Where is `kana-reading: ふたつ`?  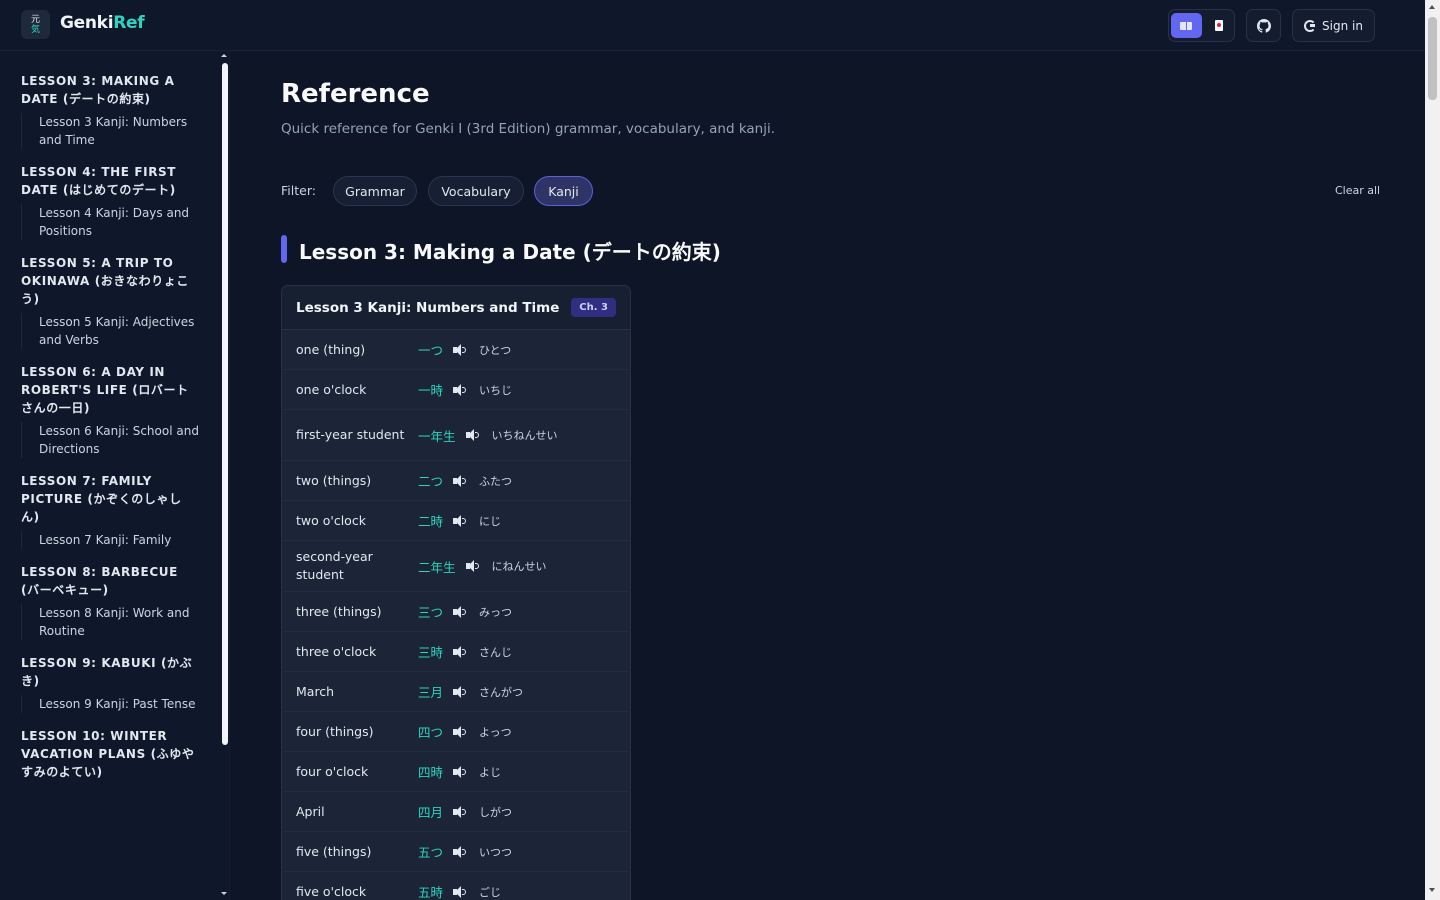
kana-reading: ふたつ is located at coordinates (496, 481).